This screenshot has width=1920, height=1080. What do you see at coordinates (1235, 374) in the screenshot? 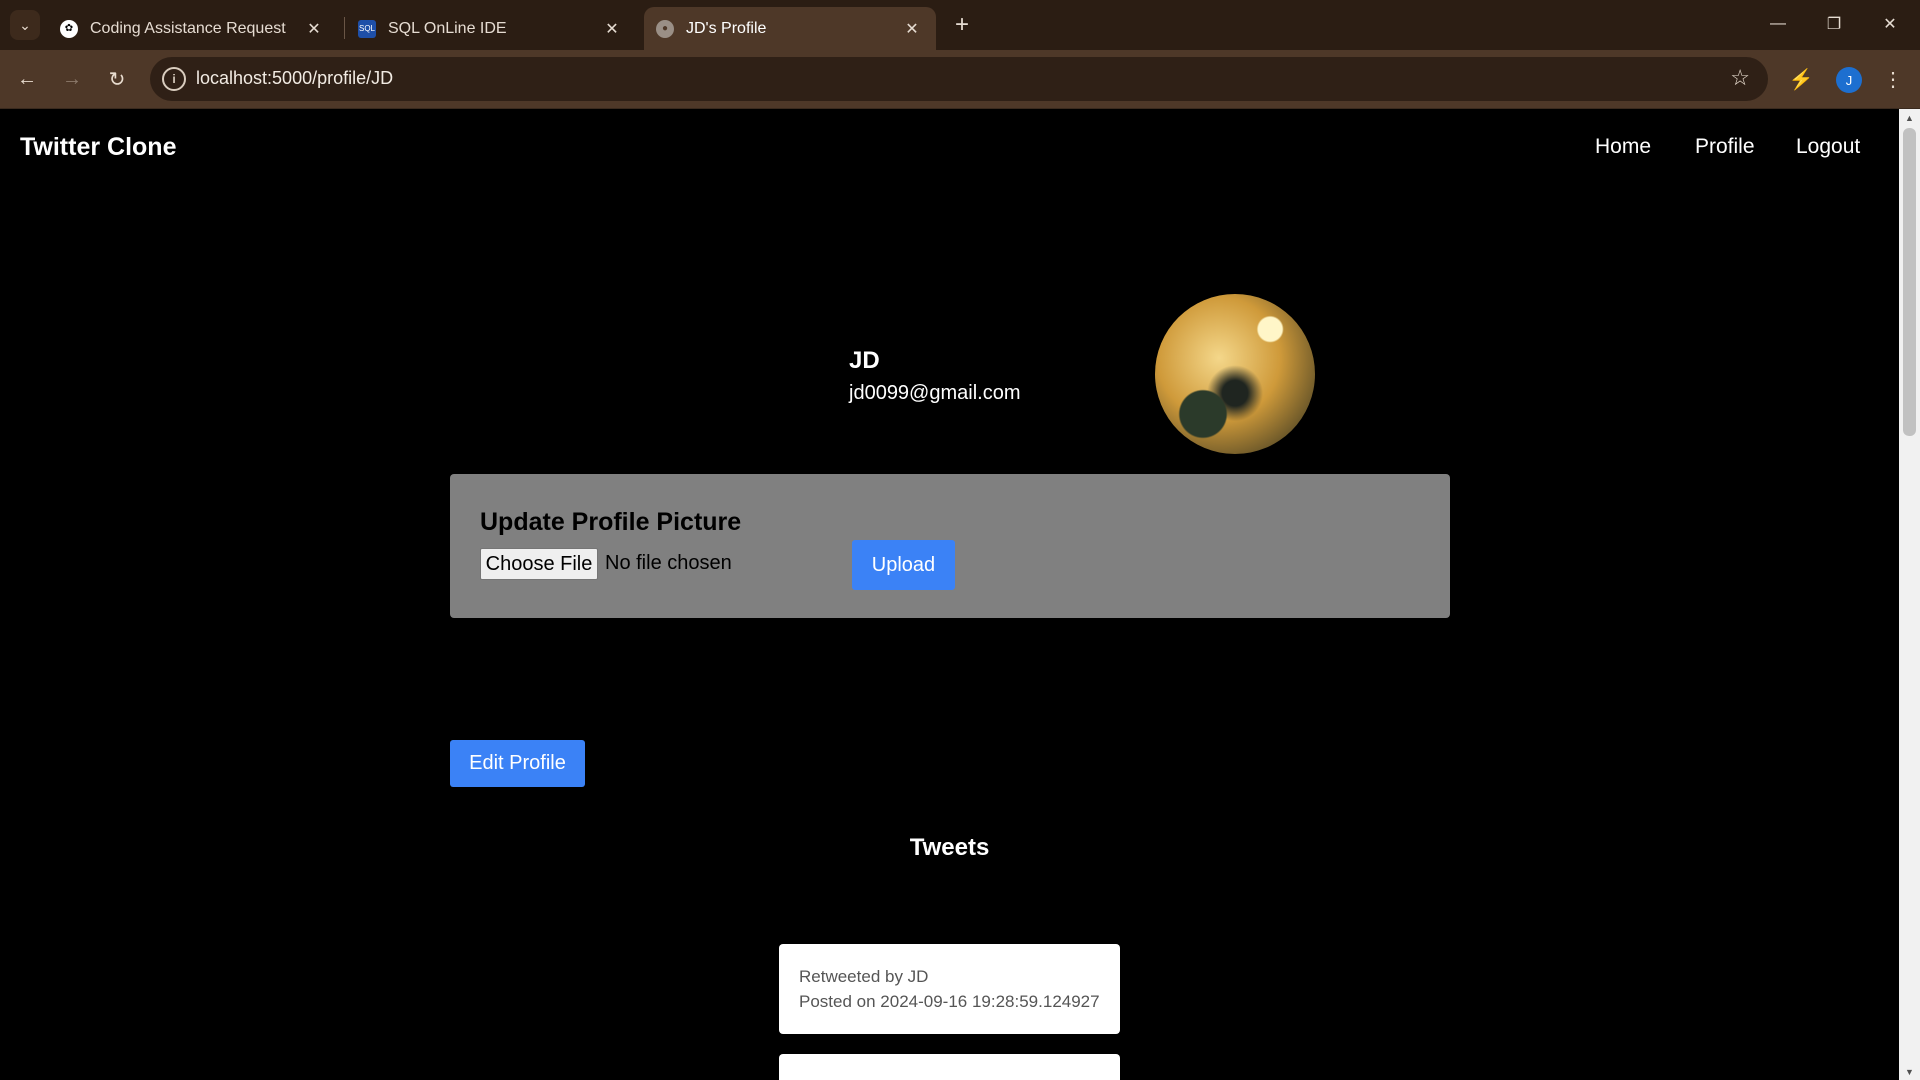
I see `profile-avatar` at bounding box center [1235, 374].